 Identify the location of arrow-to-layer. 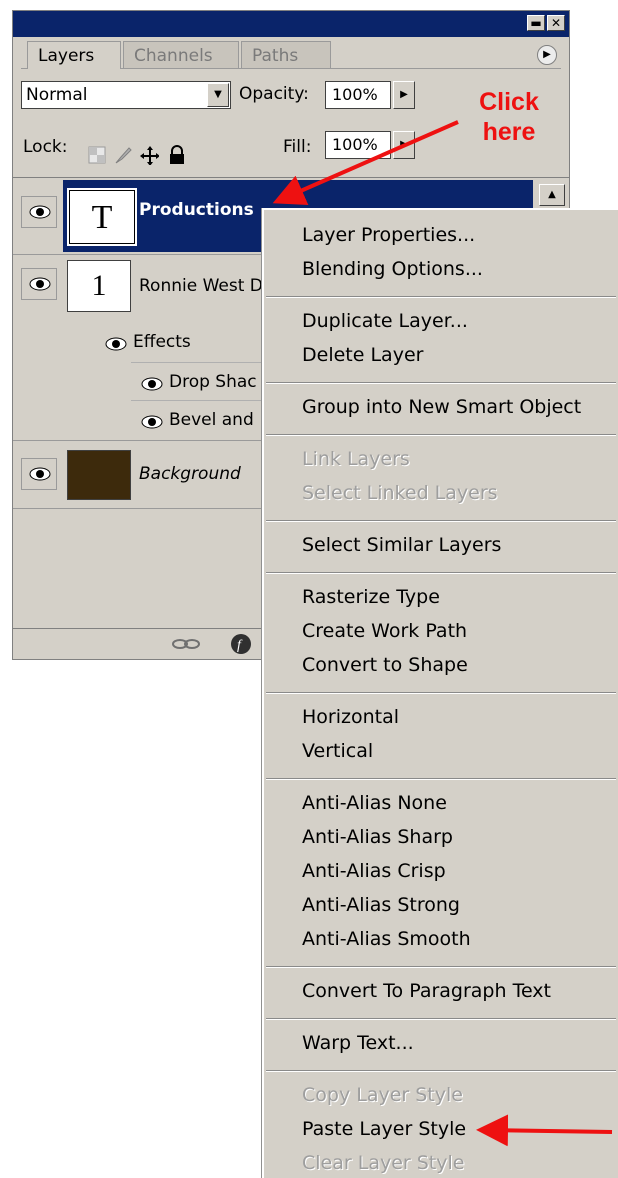
(365, 163).